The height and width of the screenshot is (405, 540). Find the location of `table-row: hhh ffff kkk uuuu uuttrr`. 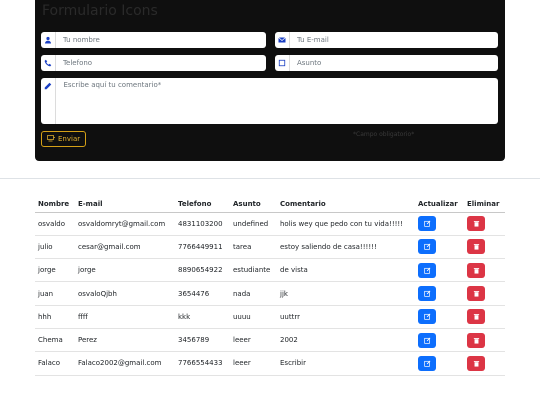

table-row: hhh ffff kkk uuuu uuttrr is located at coordinates (270, 317).